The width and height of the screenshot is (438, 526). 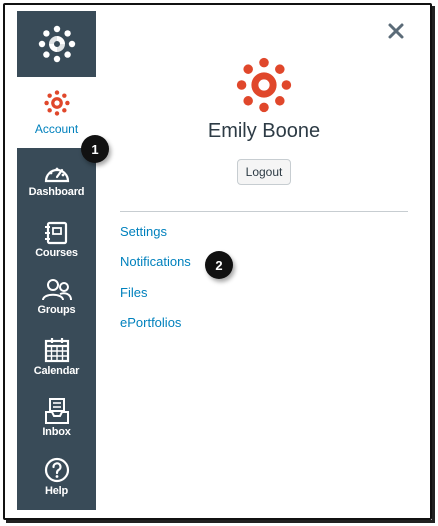 I want to click on nav-item-help: Help, so click(x=56, y=477).